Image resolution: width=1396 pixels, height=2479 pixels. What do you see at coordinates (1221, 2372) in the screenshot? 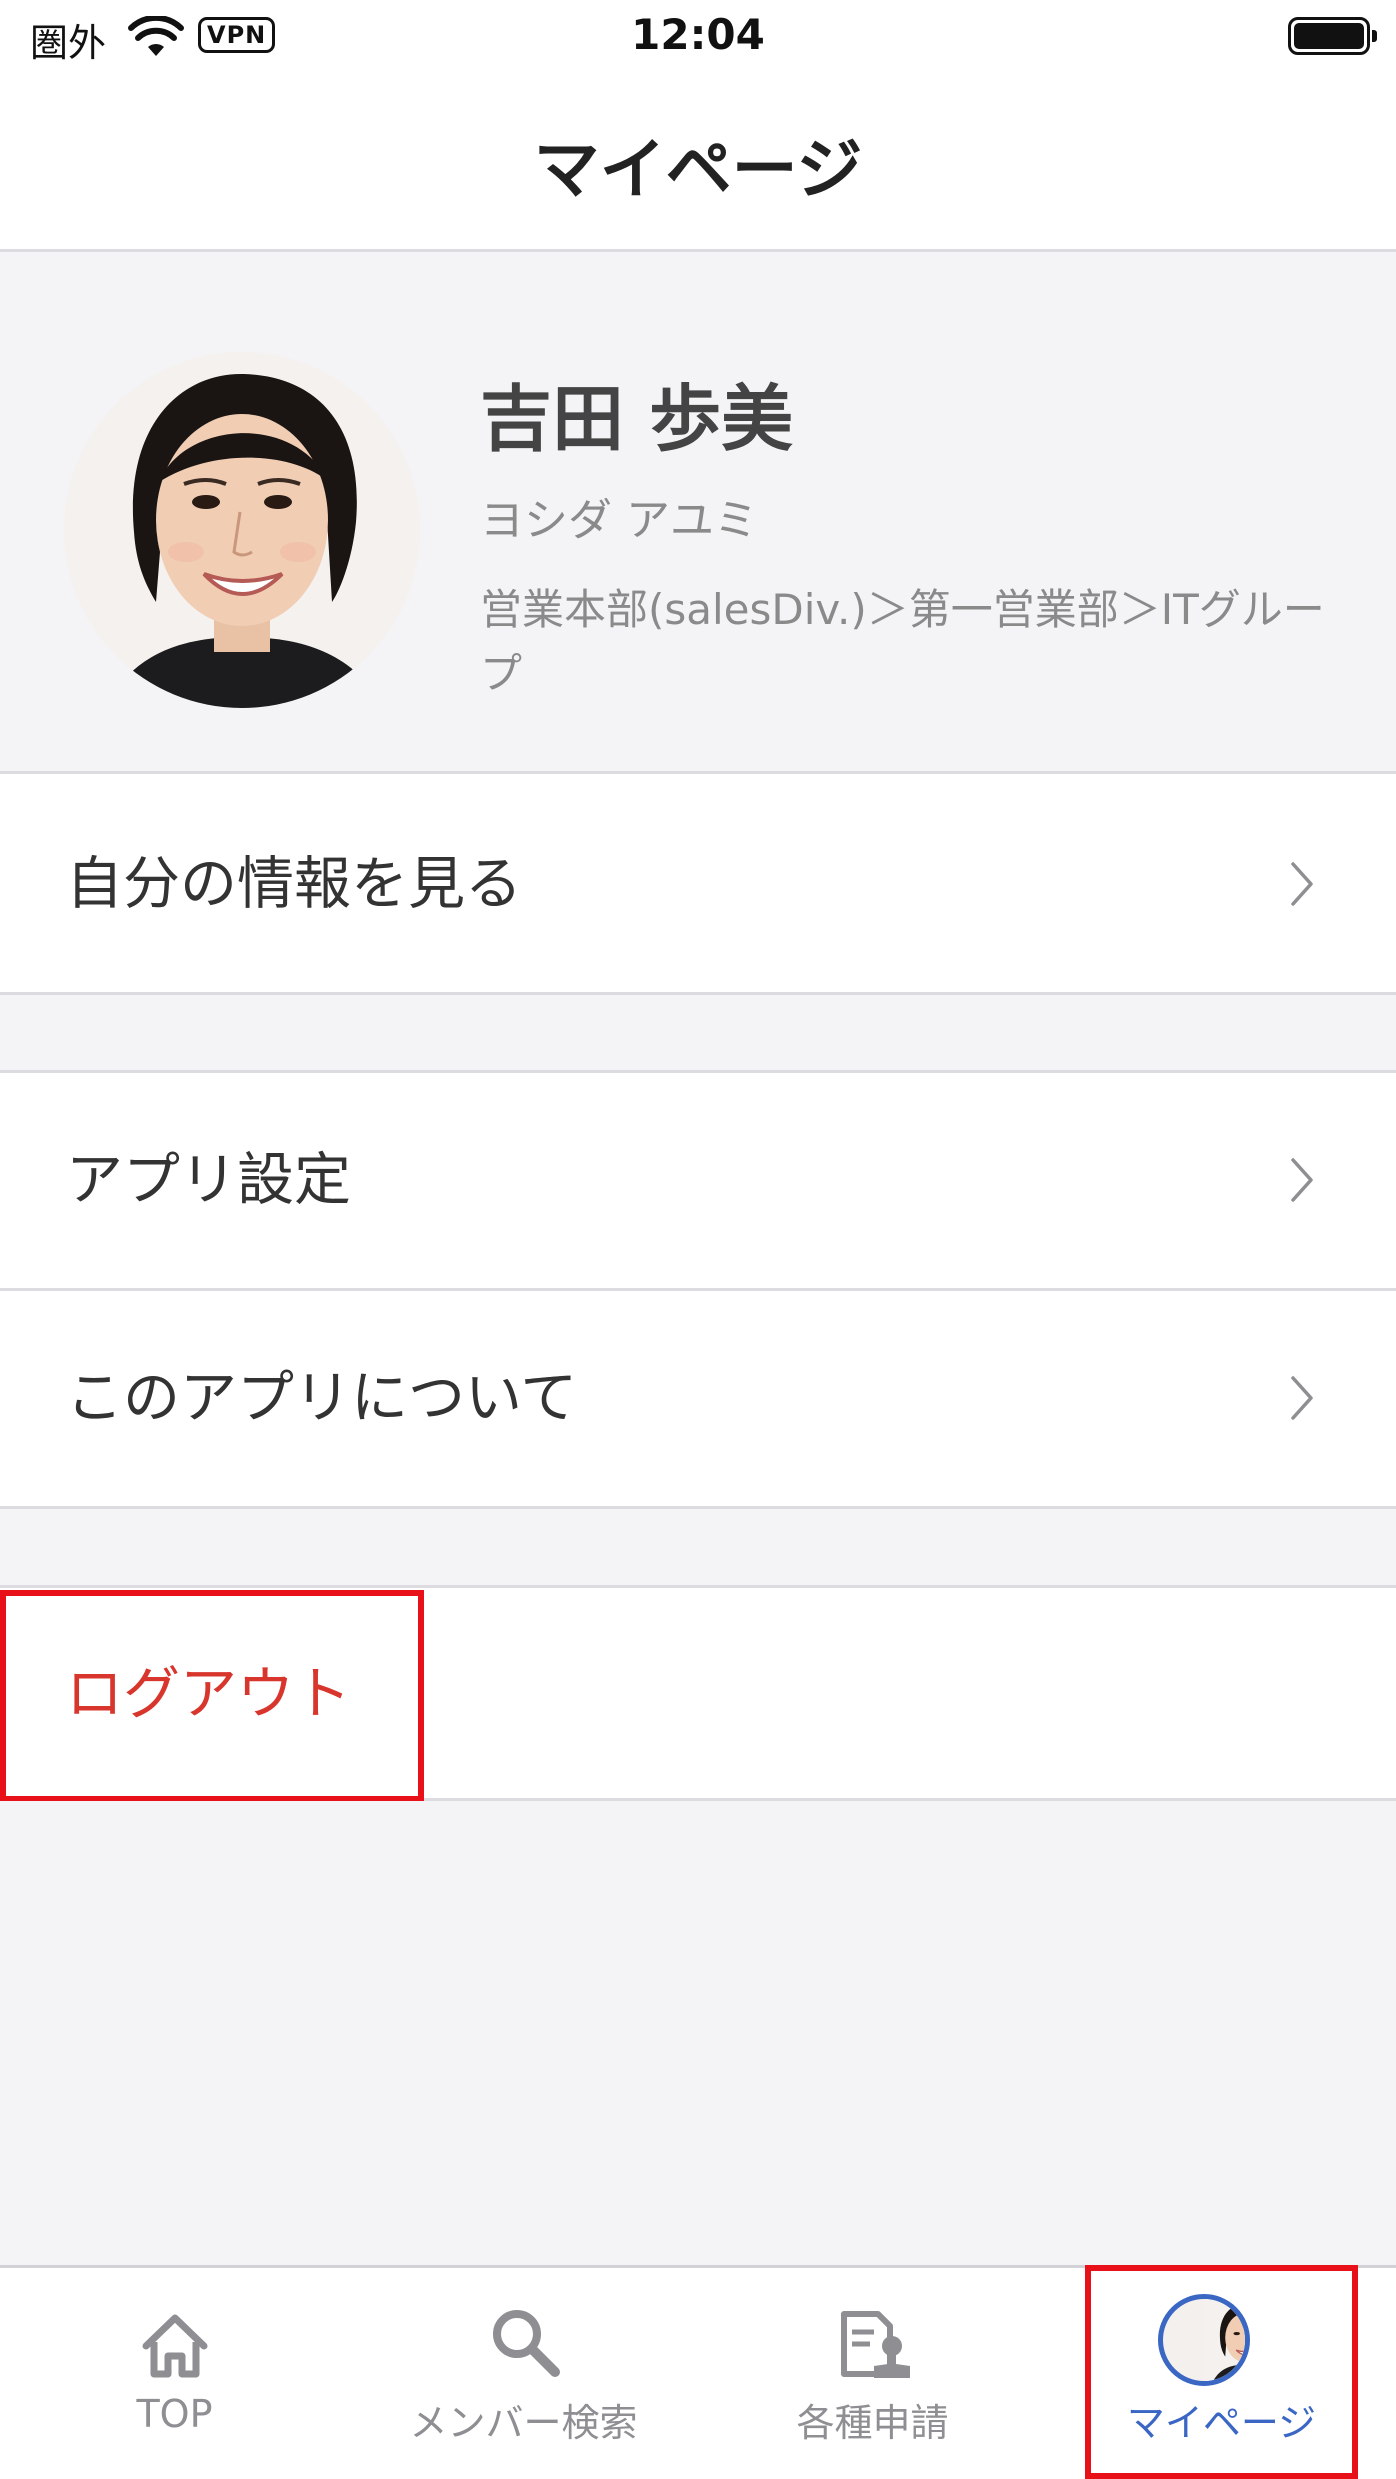
I see `my-page-tab-highlight-box` at bounding box center [1221, 2372].